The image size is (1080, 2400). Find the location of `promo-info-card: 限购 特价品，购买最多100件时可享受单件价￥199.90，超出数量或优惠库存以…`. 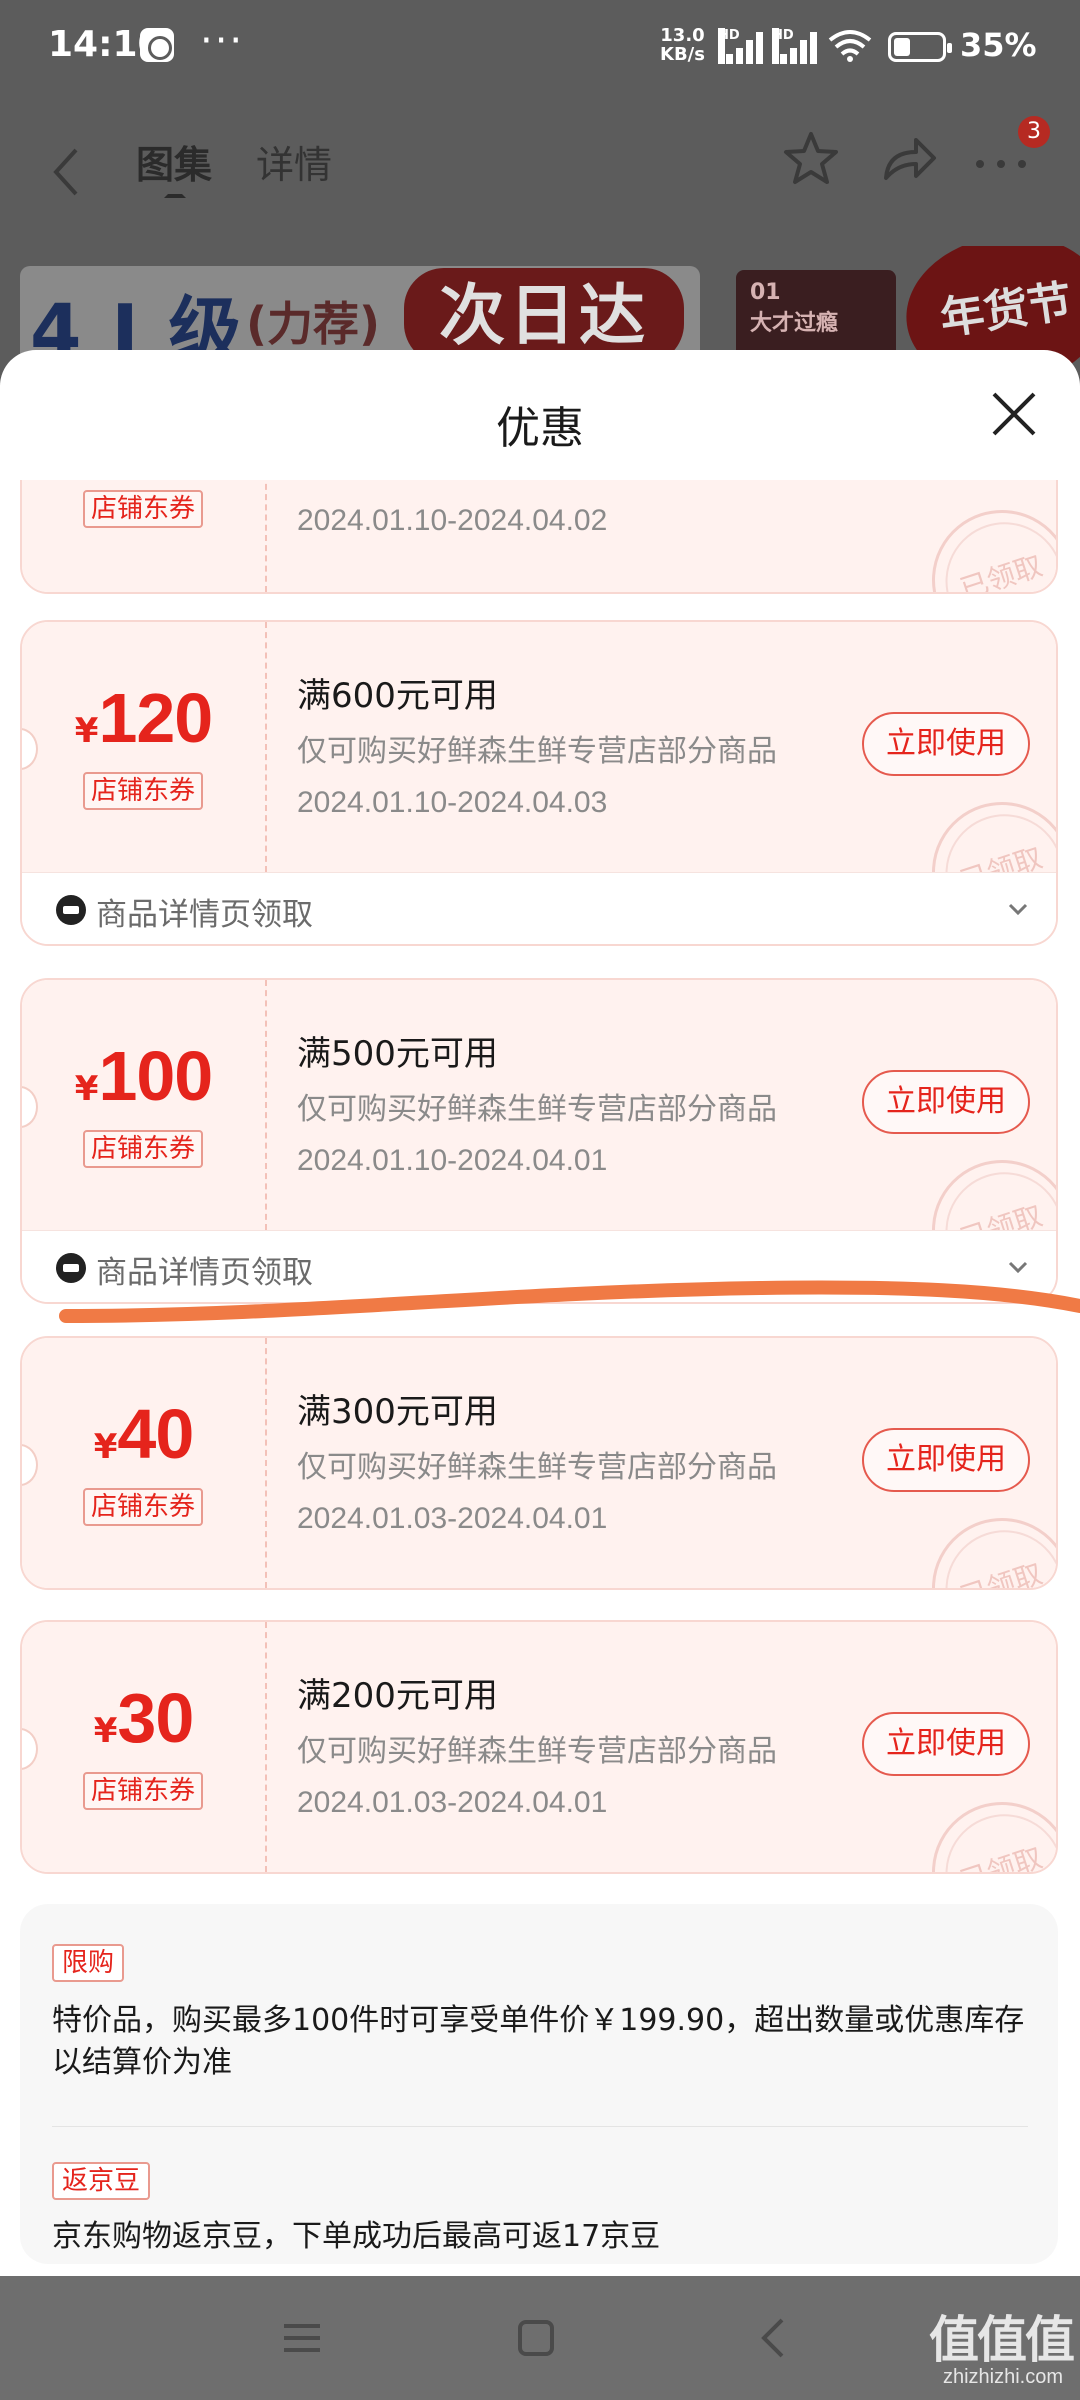

promo-info-card: 限购 特价品，购买最多100件时可享受单件价￥199.90，超出数量或优惠库存以… is located at coordinates (539, 2084).